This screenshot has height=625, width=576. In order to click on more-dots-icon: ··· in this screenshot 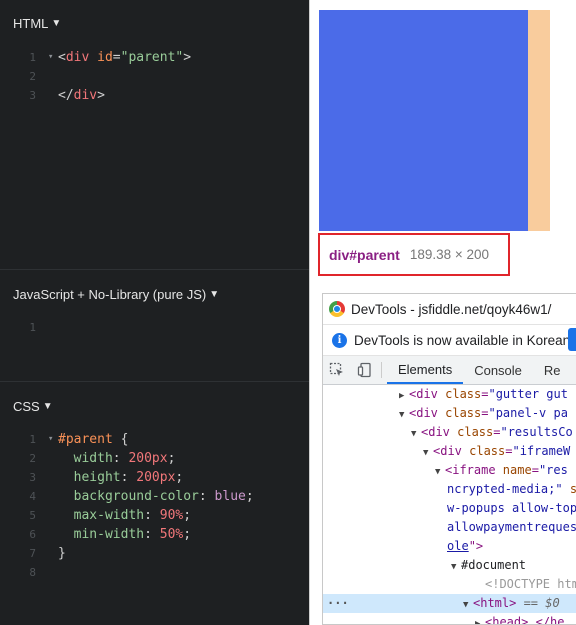, I will do `click(338, 603)`.